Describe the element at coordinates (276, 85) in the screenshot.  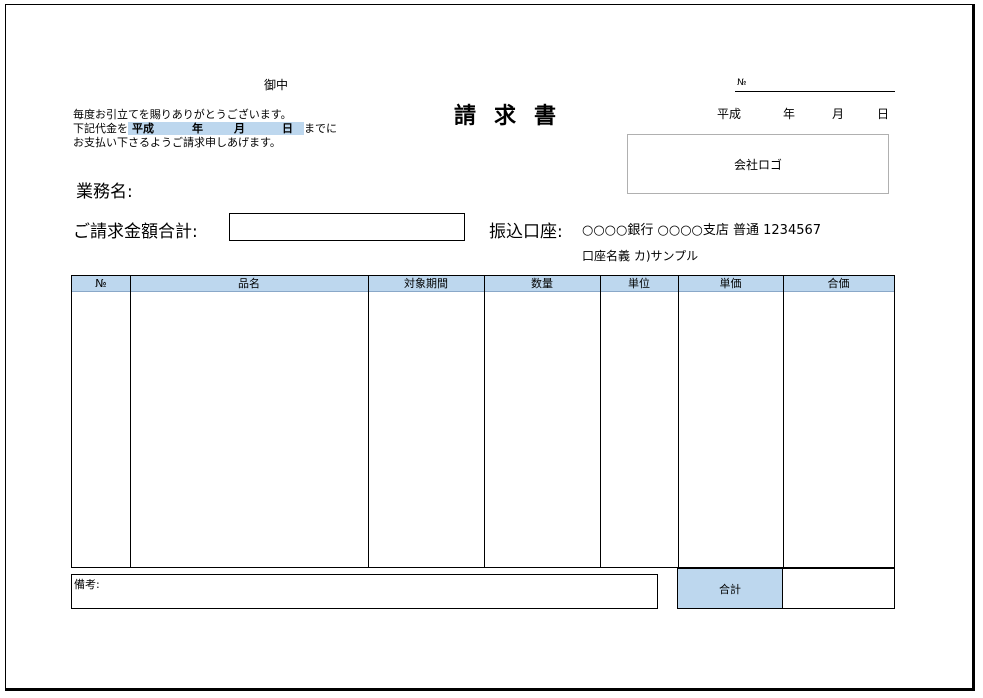
I see `addressee-suffix: 御中` at that location.